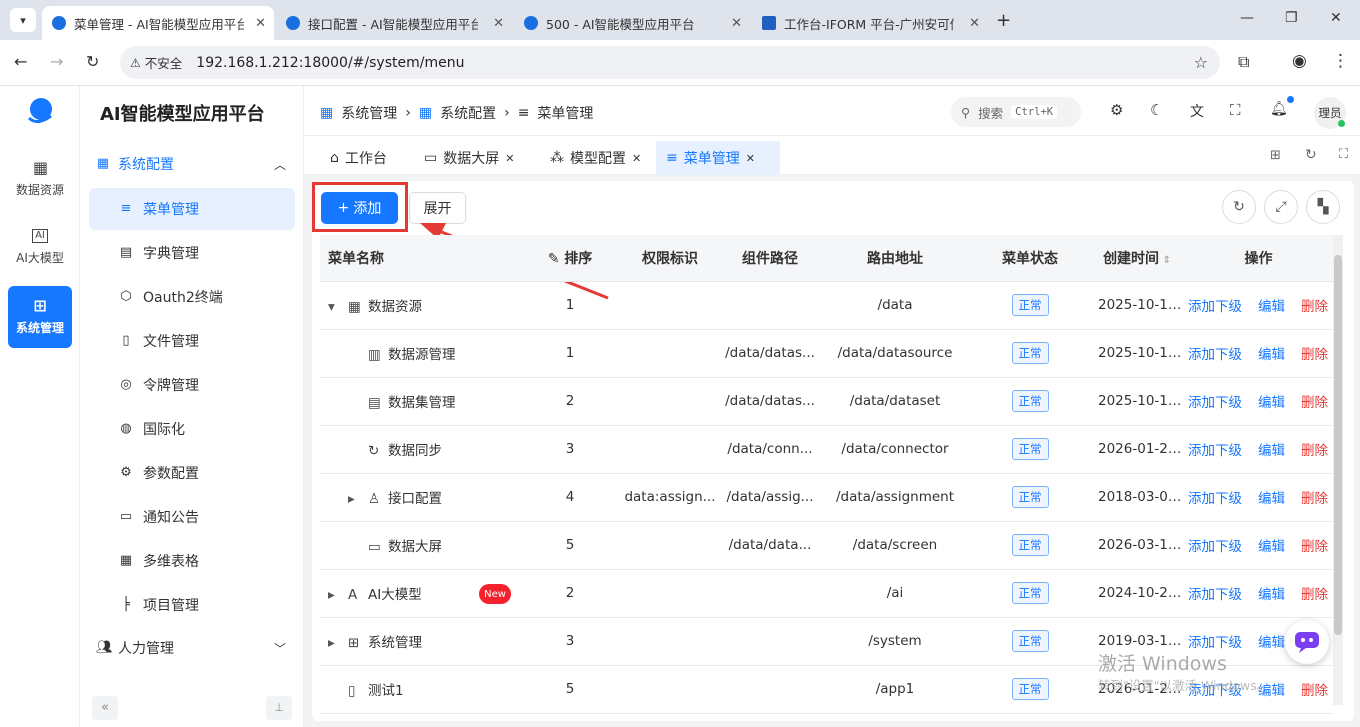 The height and width of the screenshot is (727, 1360). I want to click on column-header: 路由地址, so click(895, 258).